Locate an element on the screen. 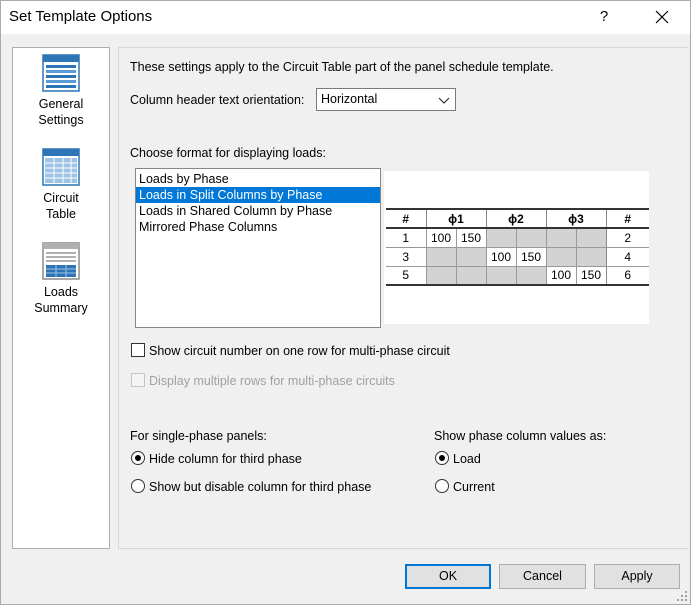 This screenshot has height=605, width=691. circuit-table-icon is located at coordinates (61, 167).